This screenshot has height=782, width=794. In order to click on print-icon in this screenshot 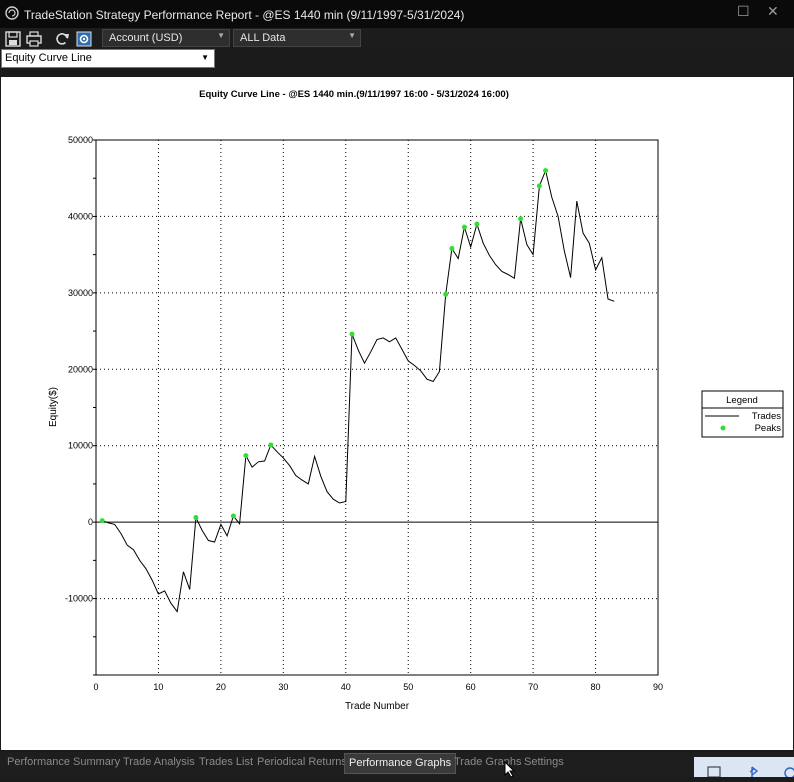, I will do `click(34, 39)`.